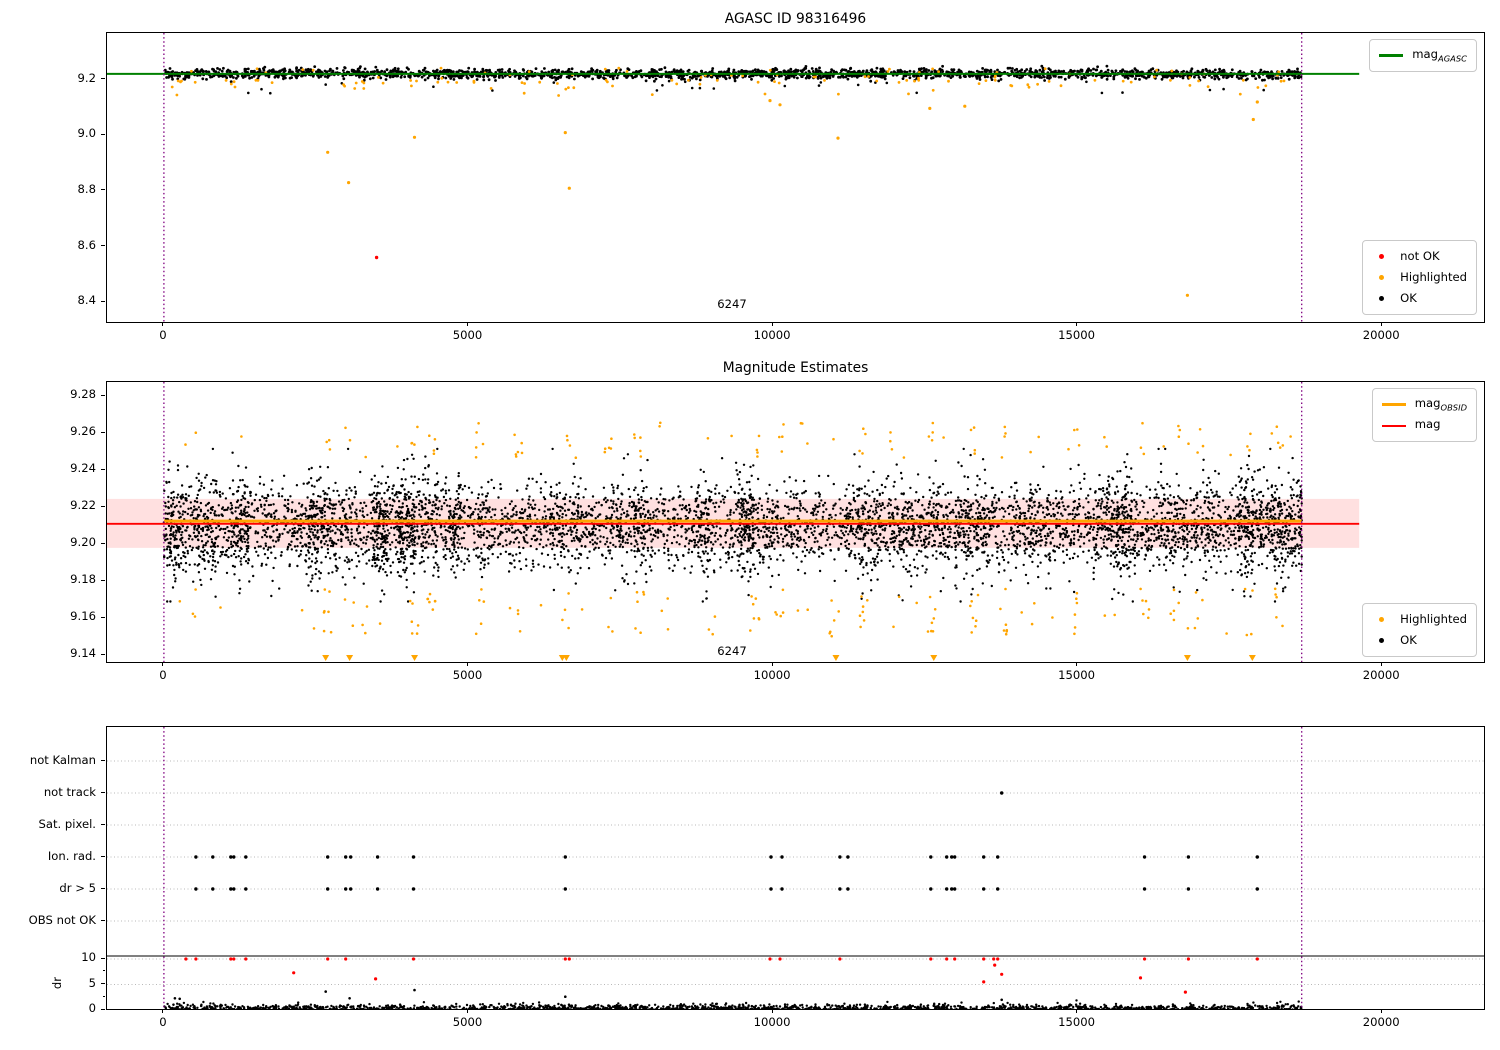 Image resolution: width=1500 pixels, height=1050 pixels. I want to click on flag-label-ion-rad: Ion. rad., so click(71, 856).